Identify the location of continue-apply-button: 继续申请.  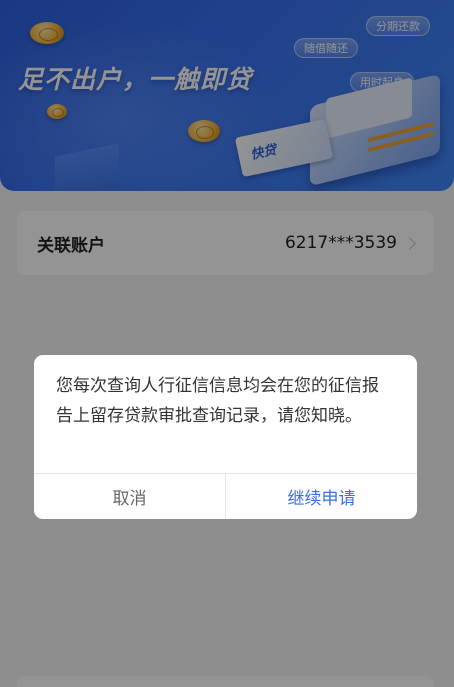
(321, 496).